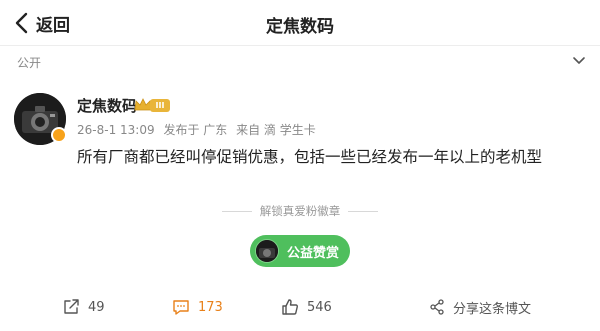 The height and width of the screenshot is (331, 600). Describe the element at coordinates (29, 63) in the screenshot. I see `visibility-label: 公开` at that location.